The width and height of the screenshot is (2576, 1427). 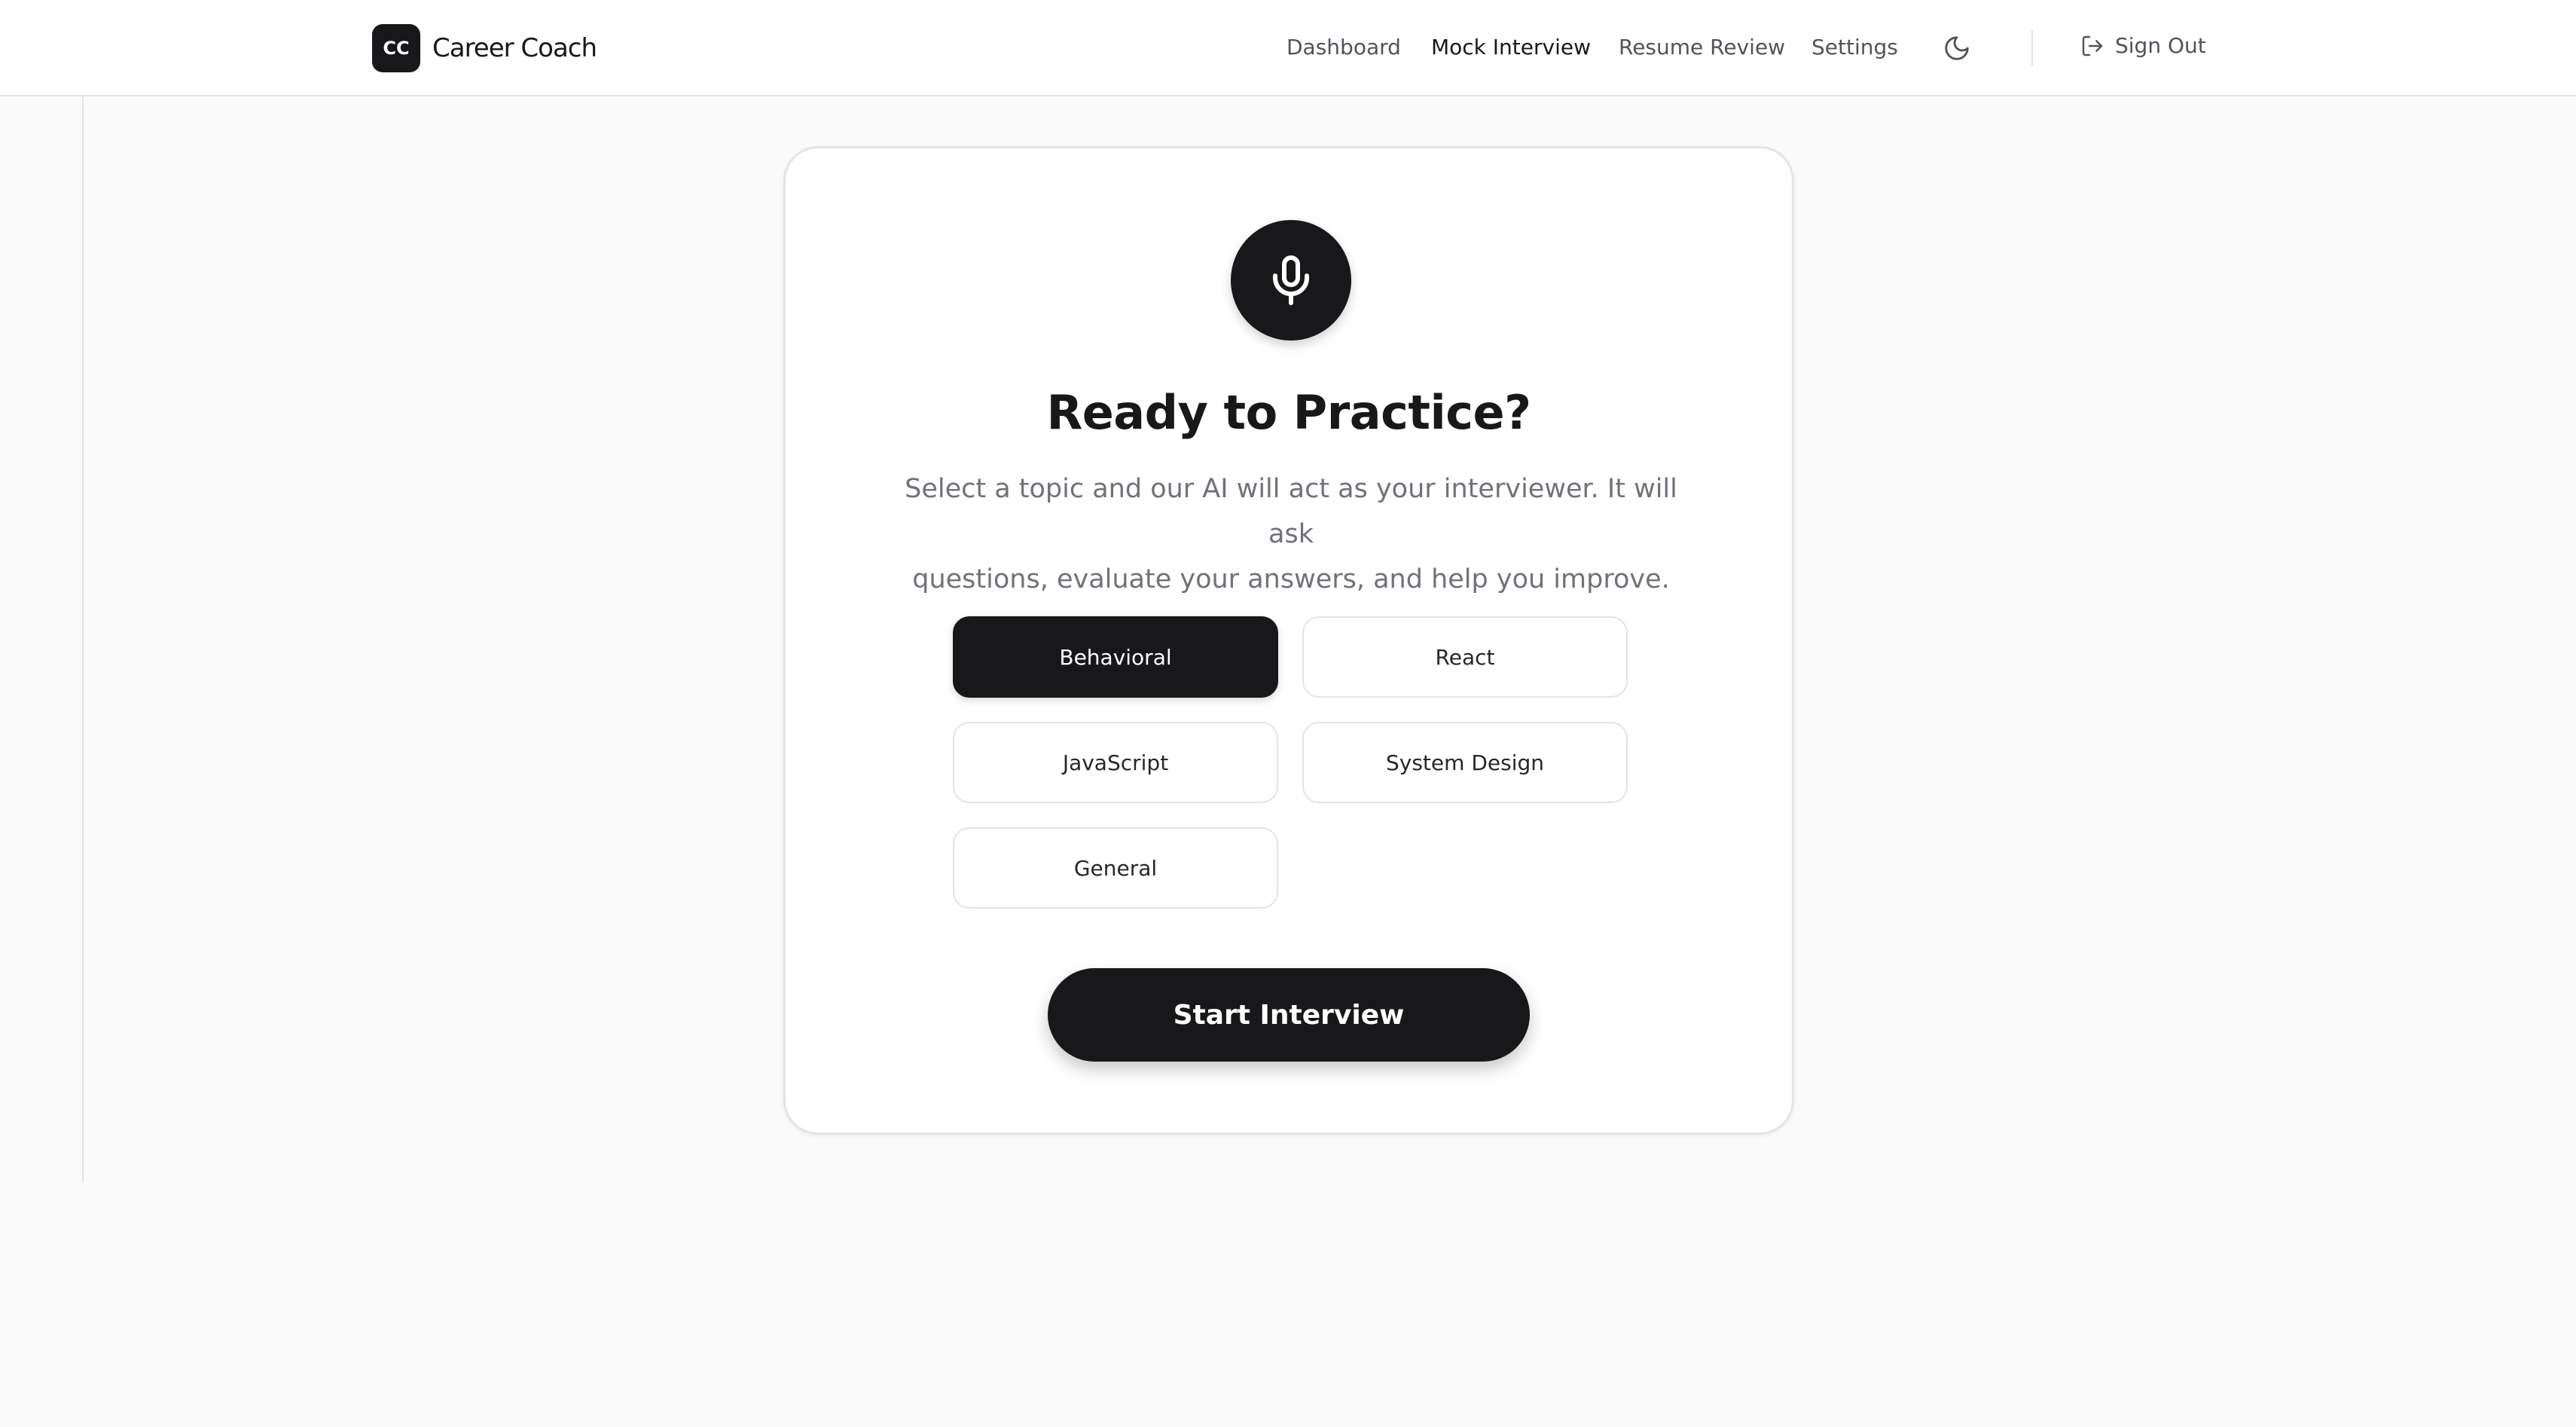 I want to click on sign-out-button: Sign Out, so click(x=2143, y=45).